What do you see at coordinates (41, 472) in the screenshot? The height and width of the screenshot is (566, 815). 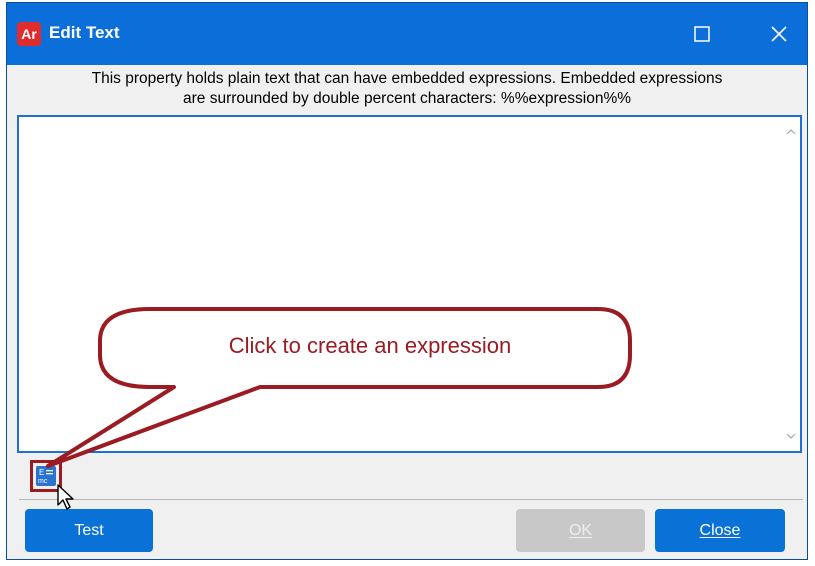 I see `svg-text: E` at bounding box center [41, 472].